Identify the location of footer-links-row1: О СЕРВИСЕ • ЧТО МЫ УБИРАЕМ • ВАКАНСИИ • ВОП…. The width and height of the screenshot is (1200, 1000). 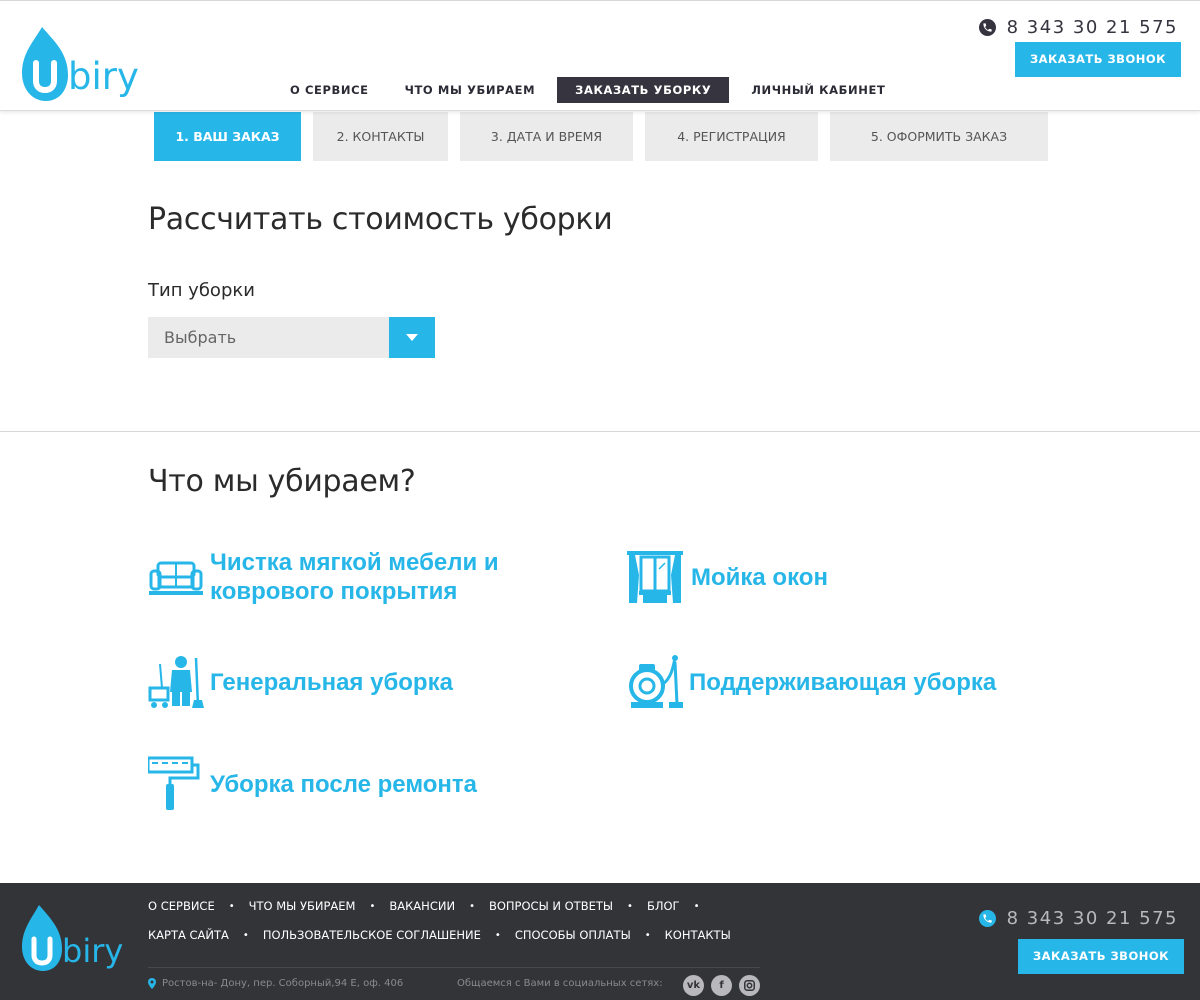
(424, 906).